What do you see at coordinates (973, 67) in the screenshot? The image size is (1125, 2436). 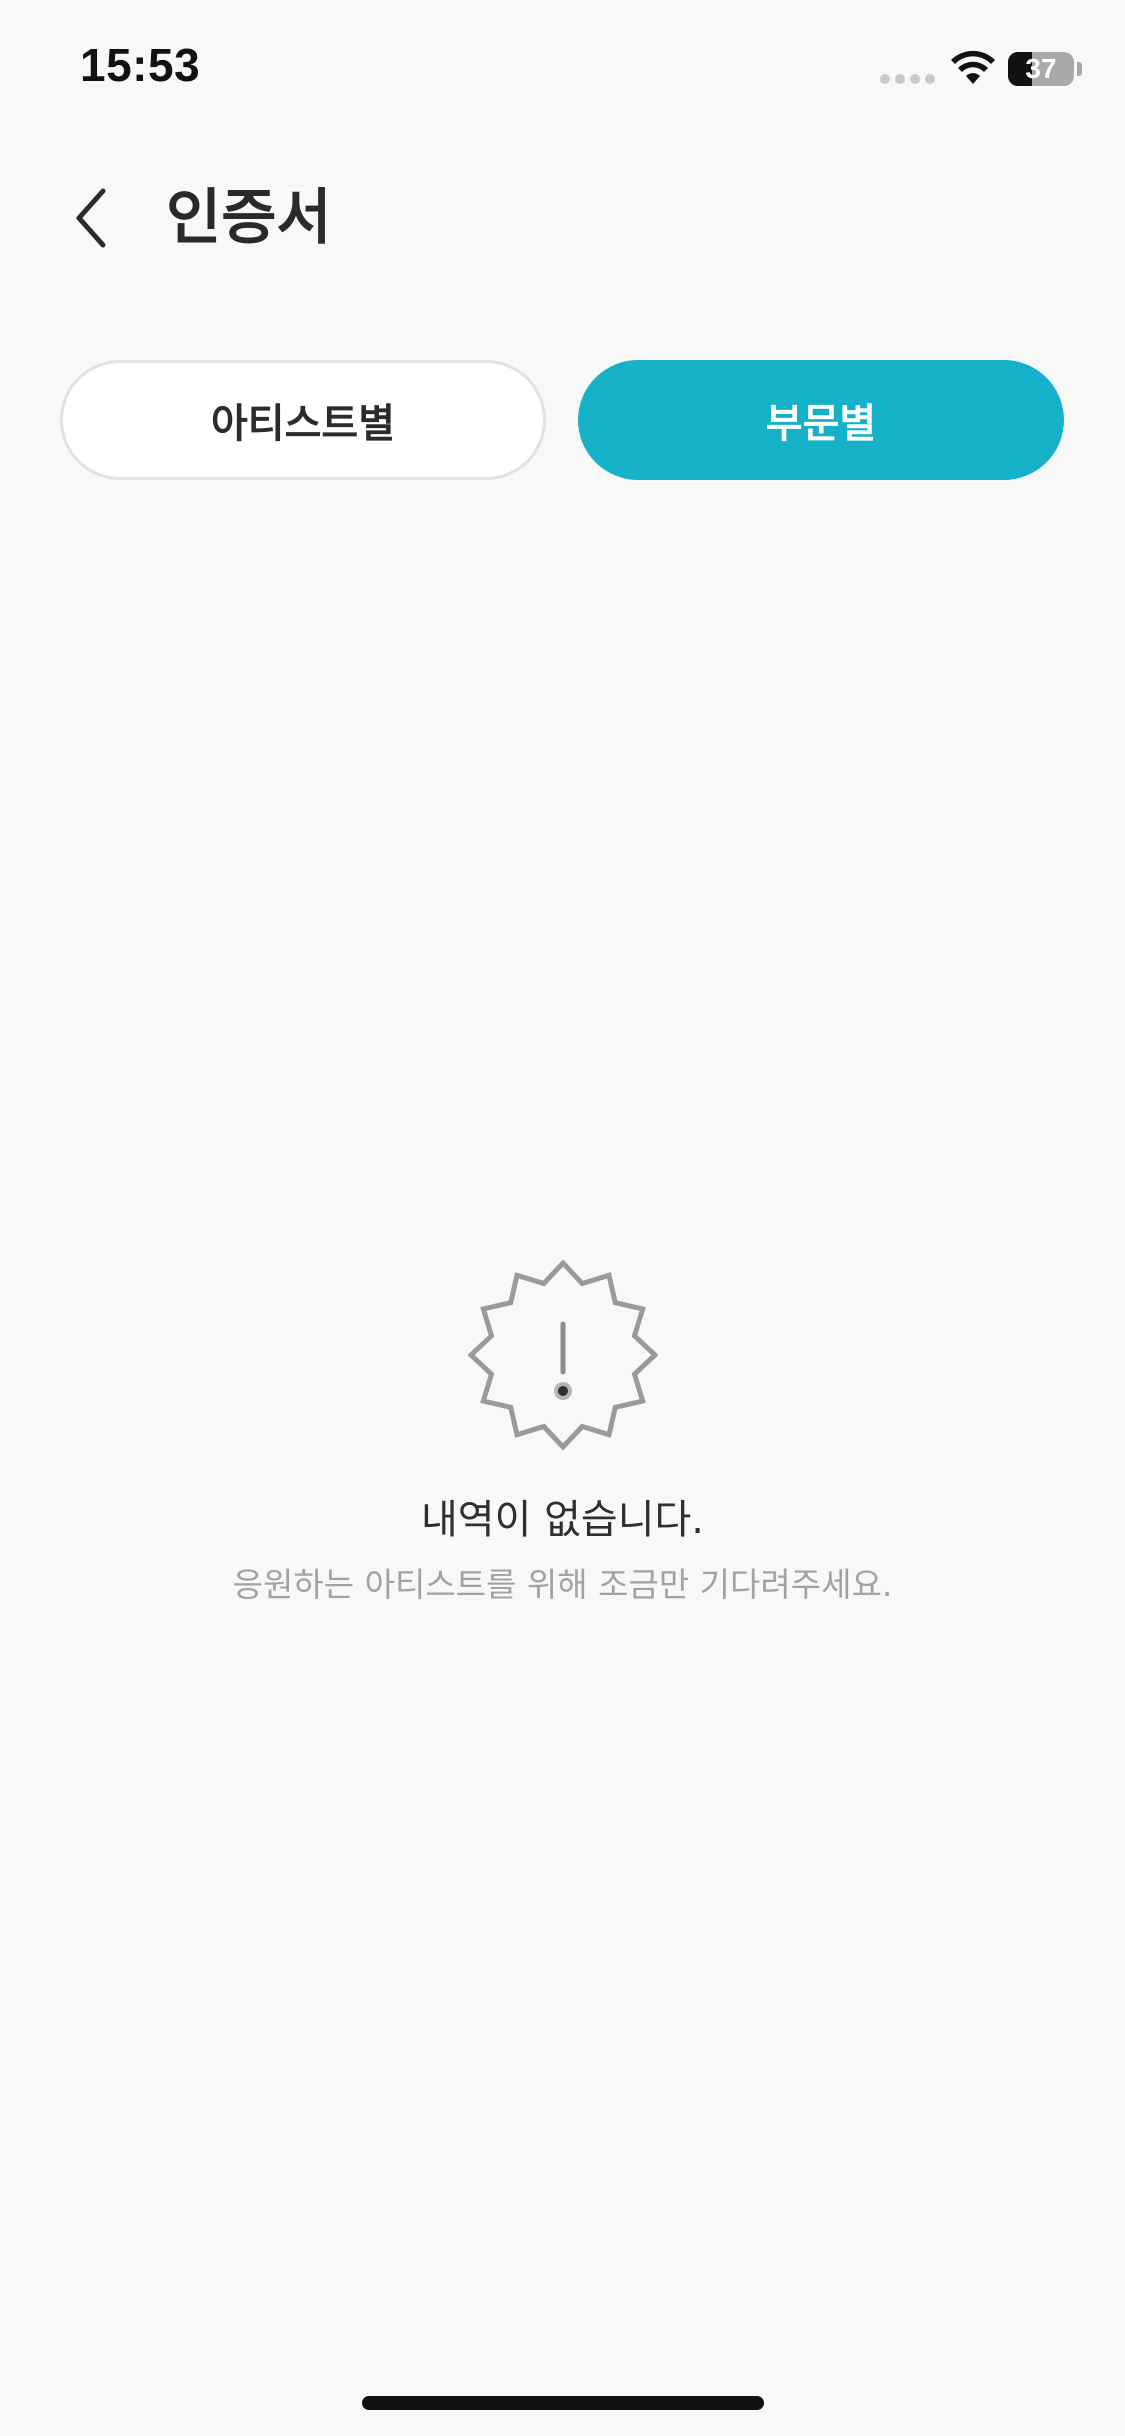 I see `wifi-icon` at bounding box center [973, 67].